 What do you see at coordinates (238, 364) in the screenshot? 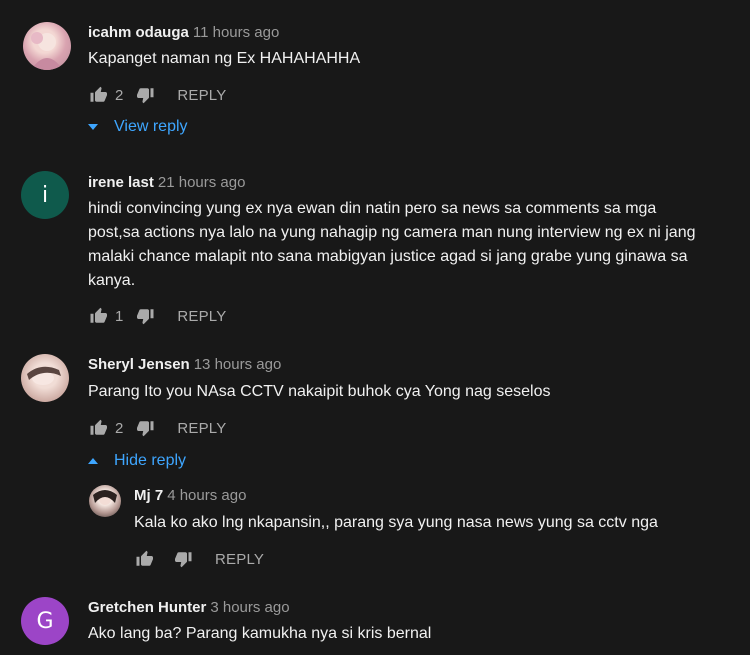
I see `timestamp: 13 hours ago` at bounding box center [238, 364].